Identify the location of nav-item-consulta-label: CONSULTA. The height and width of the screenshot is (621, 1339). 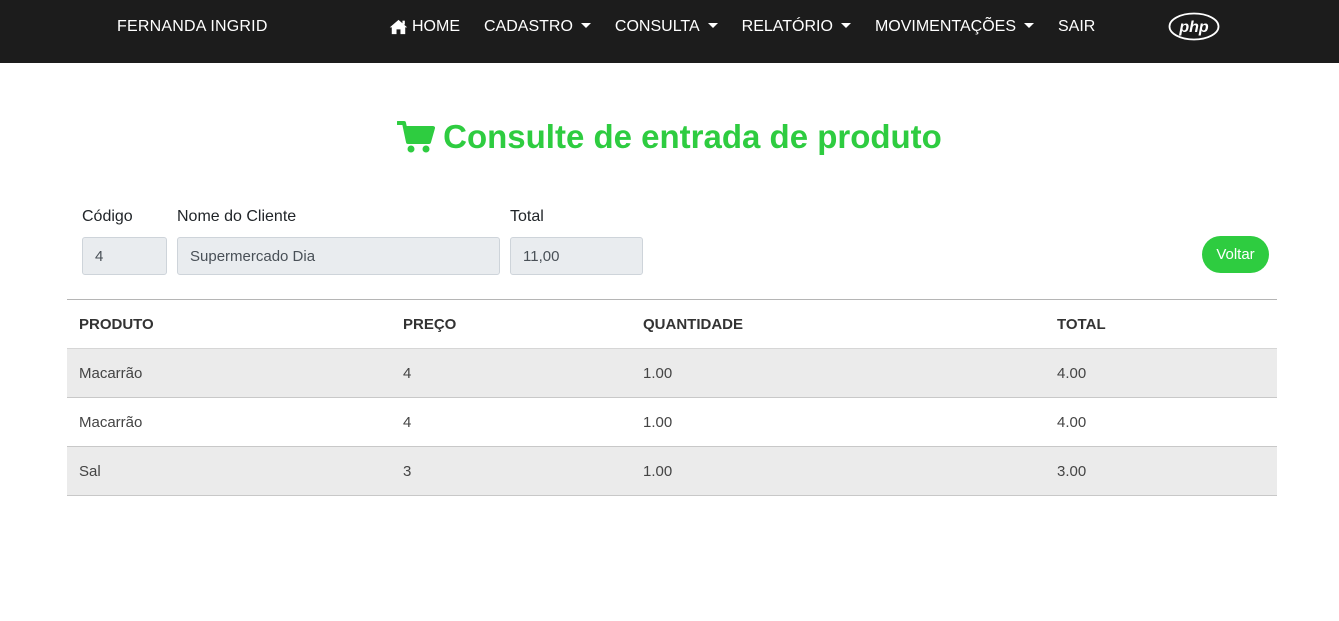
(657, 26).